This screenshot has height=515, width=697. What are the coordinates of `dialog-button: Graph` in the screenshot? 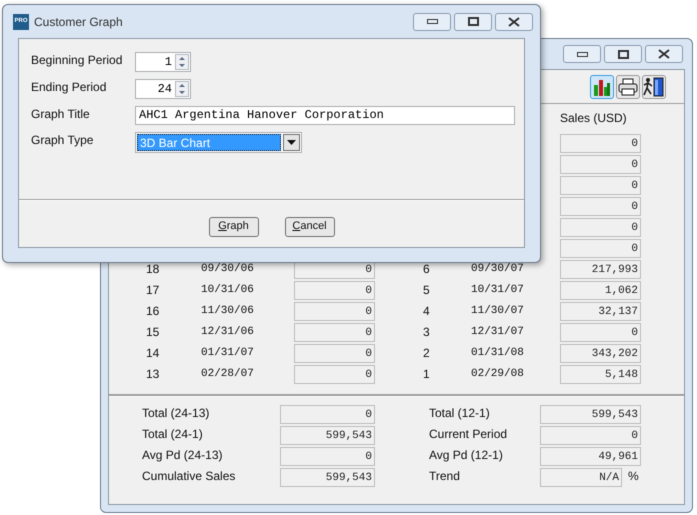 It's located at (233, 226).